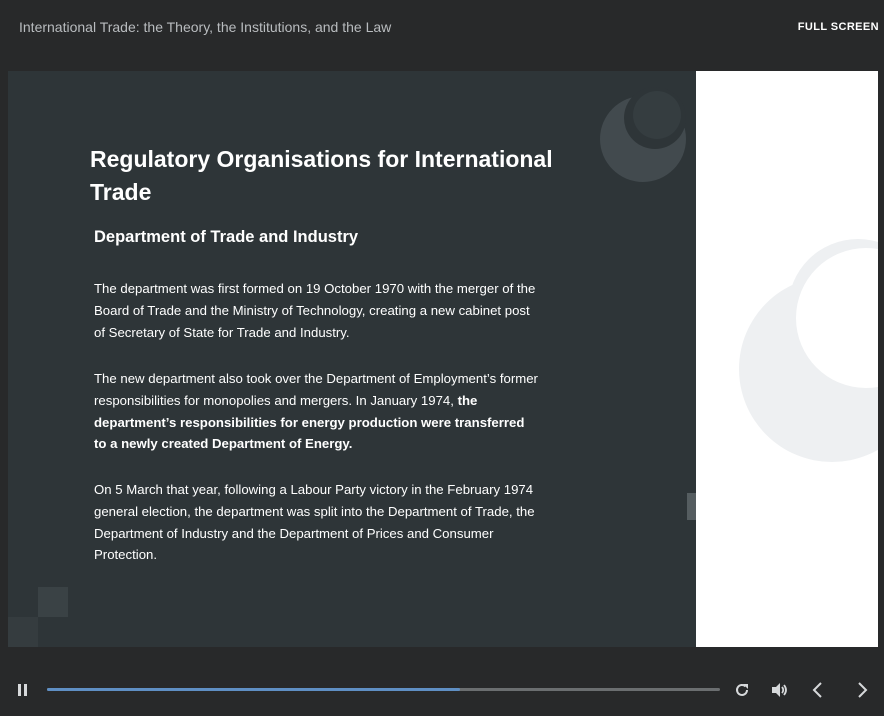 Image resolution: width=884 pixels, height=716 pixels. Describe the element at coordinates (226, 237) in the screenshot. I see `section-heading: Department of Trade and Industry` at that location.